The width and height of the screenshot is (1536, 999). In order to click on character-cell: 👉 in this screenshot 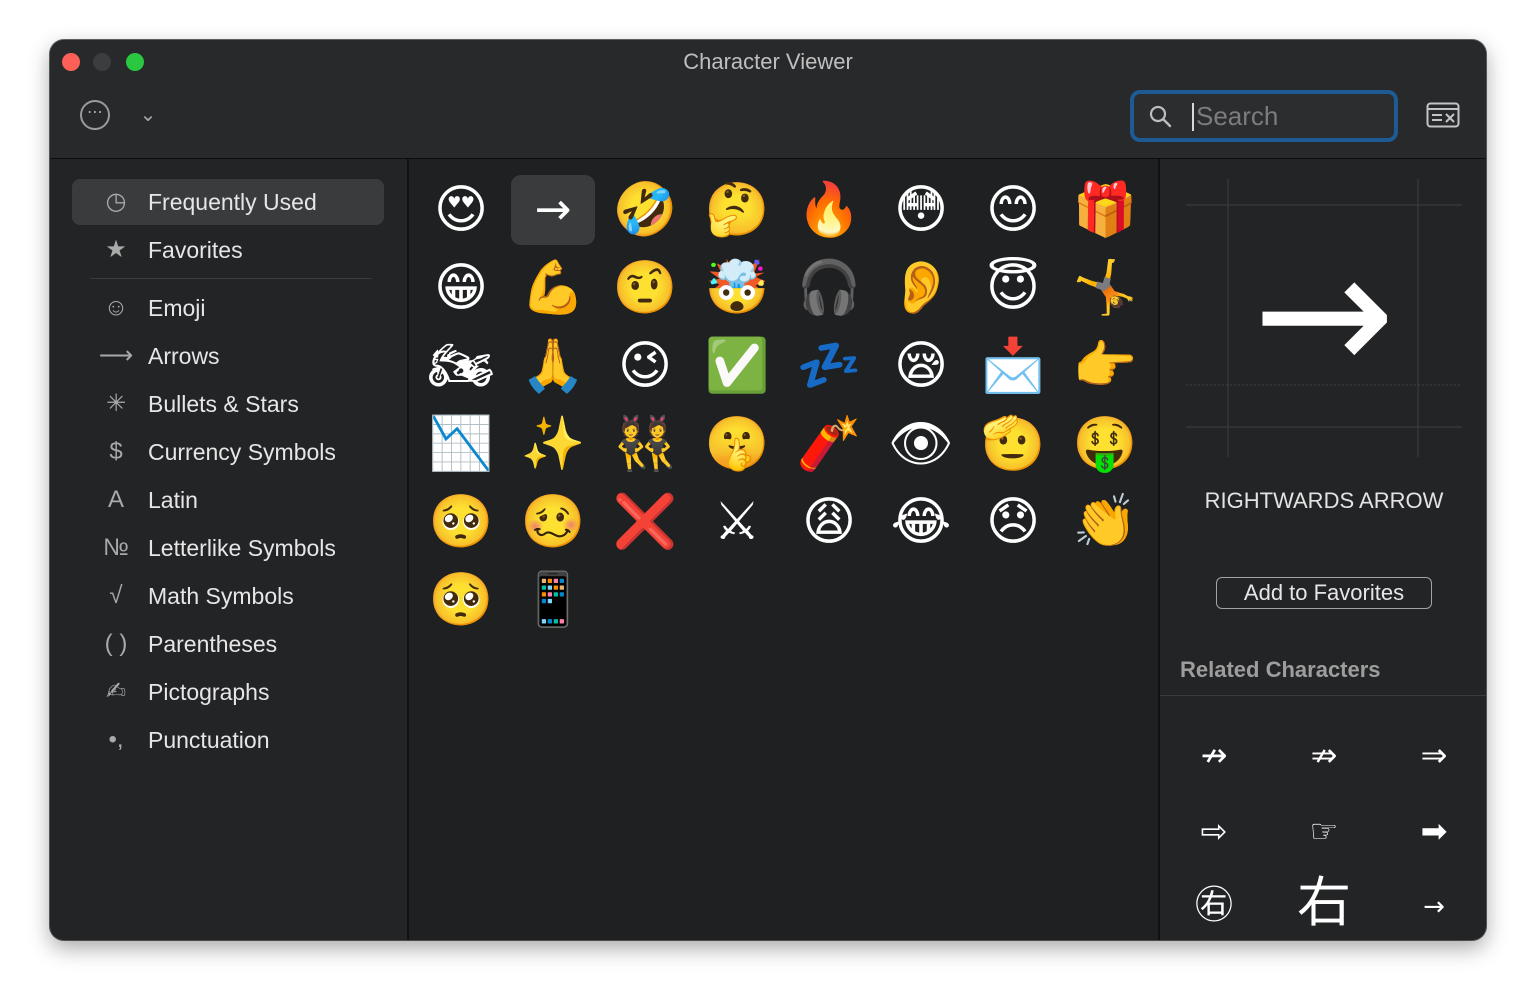, I will do `click(1105, 366)`.